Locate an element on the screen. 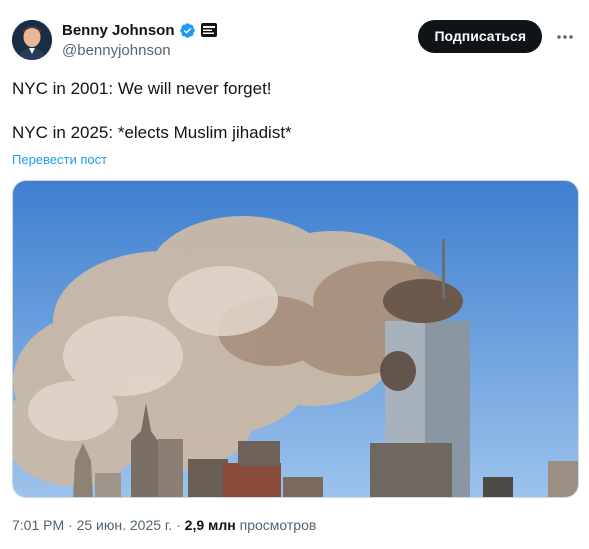  verified-badge-icon is located at coordinates (187, 30).